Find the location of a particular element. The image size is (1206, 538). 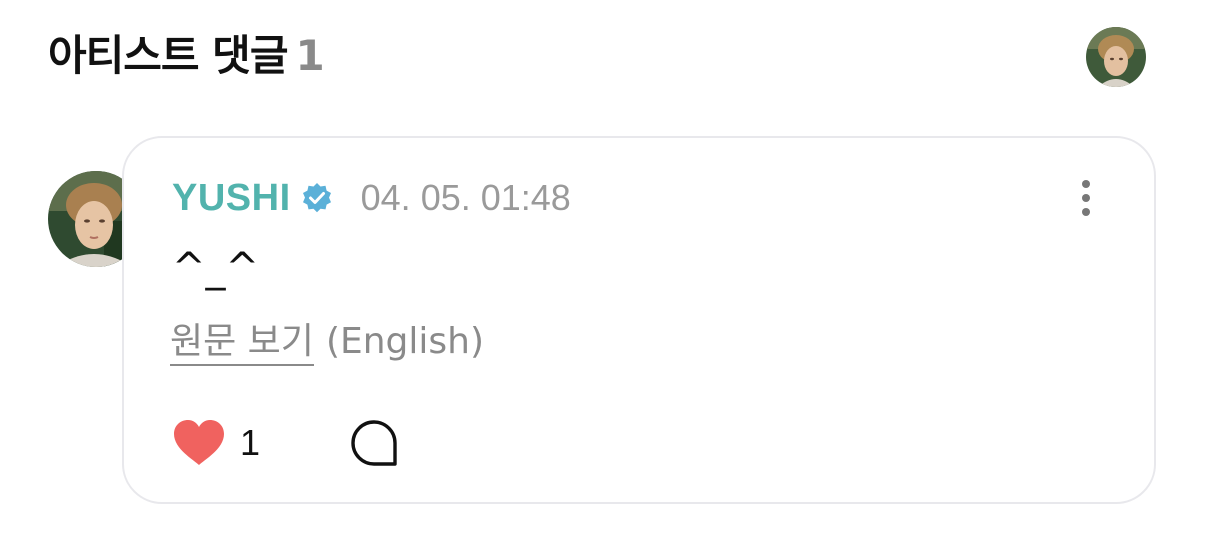

comment-text: ^_^ is located at coordinates (216, 268).